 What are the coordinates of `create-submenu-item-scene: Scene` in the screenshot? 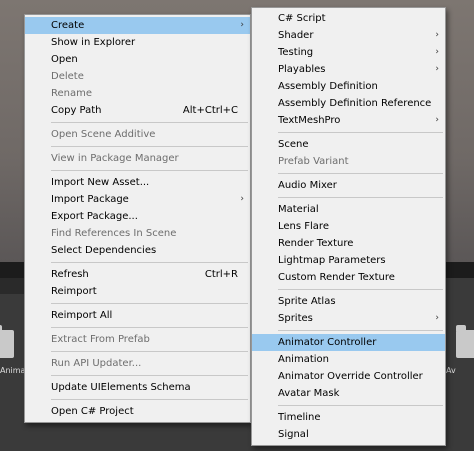 It's located at (348, 144).